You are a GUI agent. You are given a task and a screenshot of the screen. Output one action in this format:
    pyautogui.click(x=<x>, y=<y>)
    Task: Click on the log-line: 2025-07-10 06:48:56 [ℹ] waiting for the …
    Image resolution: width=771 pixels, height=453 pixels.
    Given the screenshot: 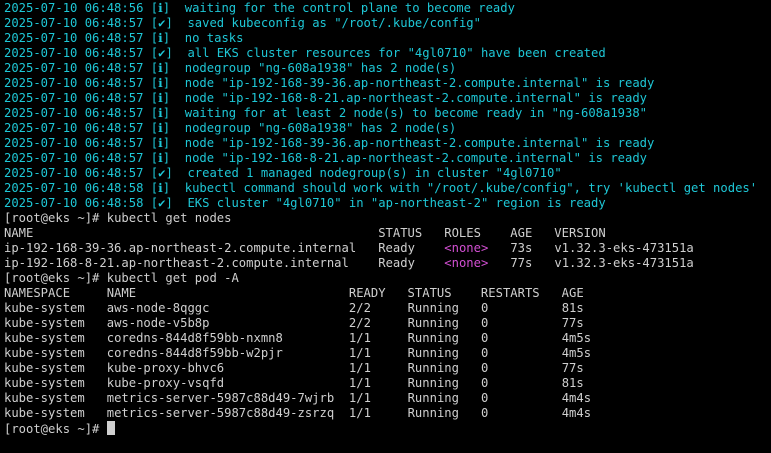 What is the action you would take?
    pyautogui.click(x=386, y=8)
    